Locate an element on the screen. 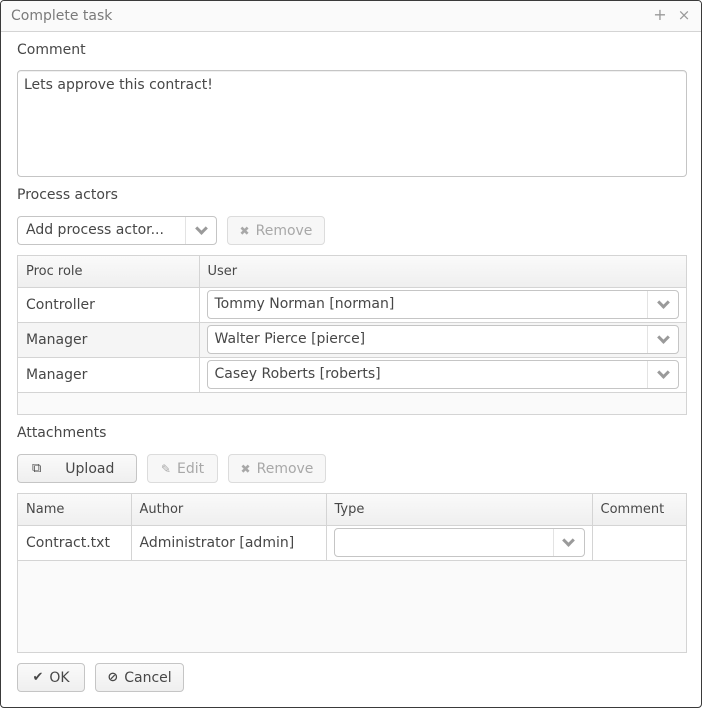 This screenshot has height=708, width=702. ok-button: ✔ OK is located at coordinates (51, 677).